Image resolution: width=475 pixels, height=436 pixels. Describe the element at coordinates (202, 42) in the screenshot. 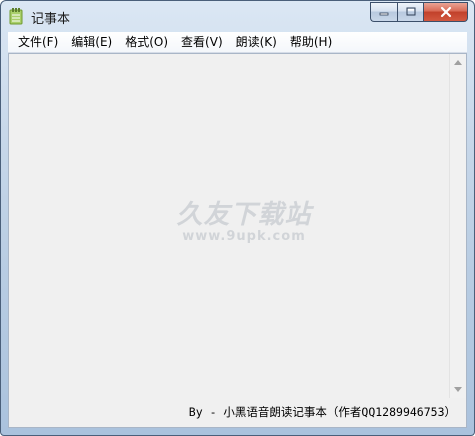

I see `menu-view: 查看(V)` at that location.